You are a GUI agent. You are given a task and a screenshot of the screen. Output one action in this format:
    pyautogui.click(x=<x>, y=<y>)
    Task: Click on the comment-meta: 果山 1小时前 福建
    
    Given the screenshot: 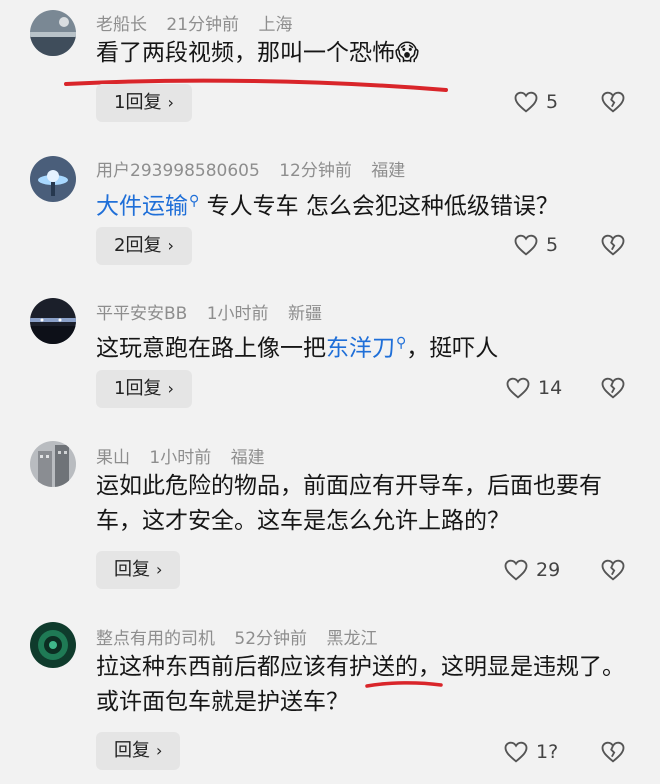 What is the action you would take?
    pyautogui.click(x=187, y=455)
    